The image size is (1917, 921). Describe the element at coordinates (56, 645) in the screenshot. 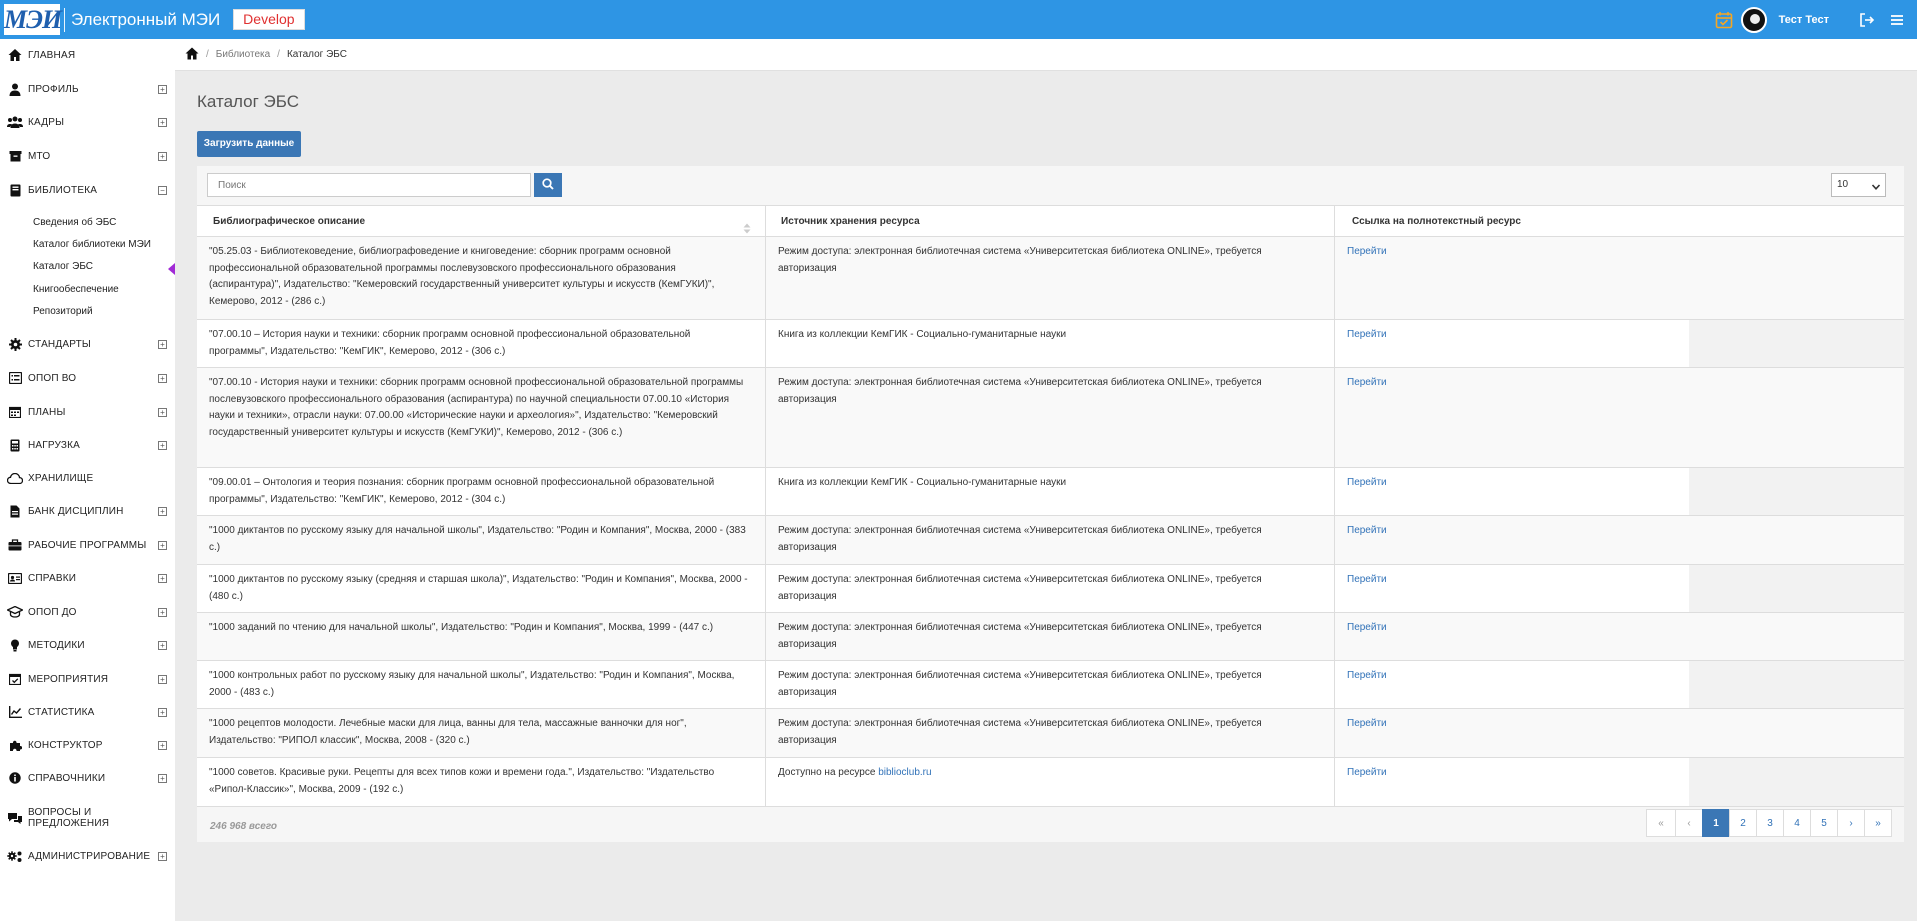

I see `sidebar-item-label: МЕТОДИКИ` at that location.